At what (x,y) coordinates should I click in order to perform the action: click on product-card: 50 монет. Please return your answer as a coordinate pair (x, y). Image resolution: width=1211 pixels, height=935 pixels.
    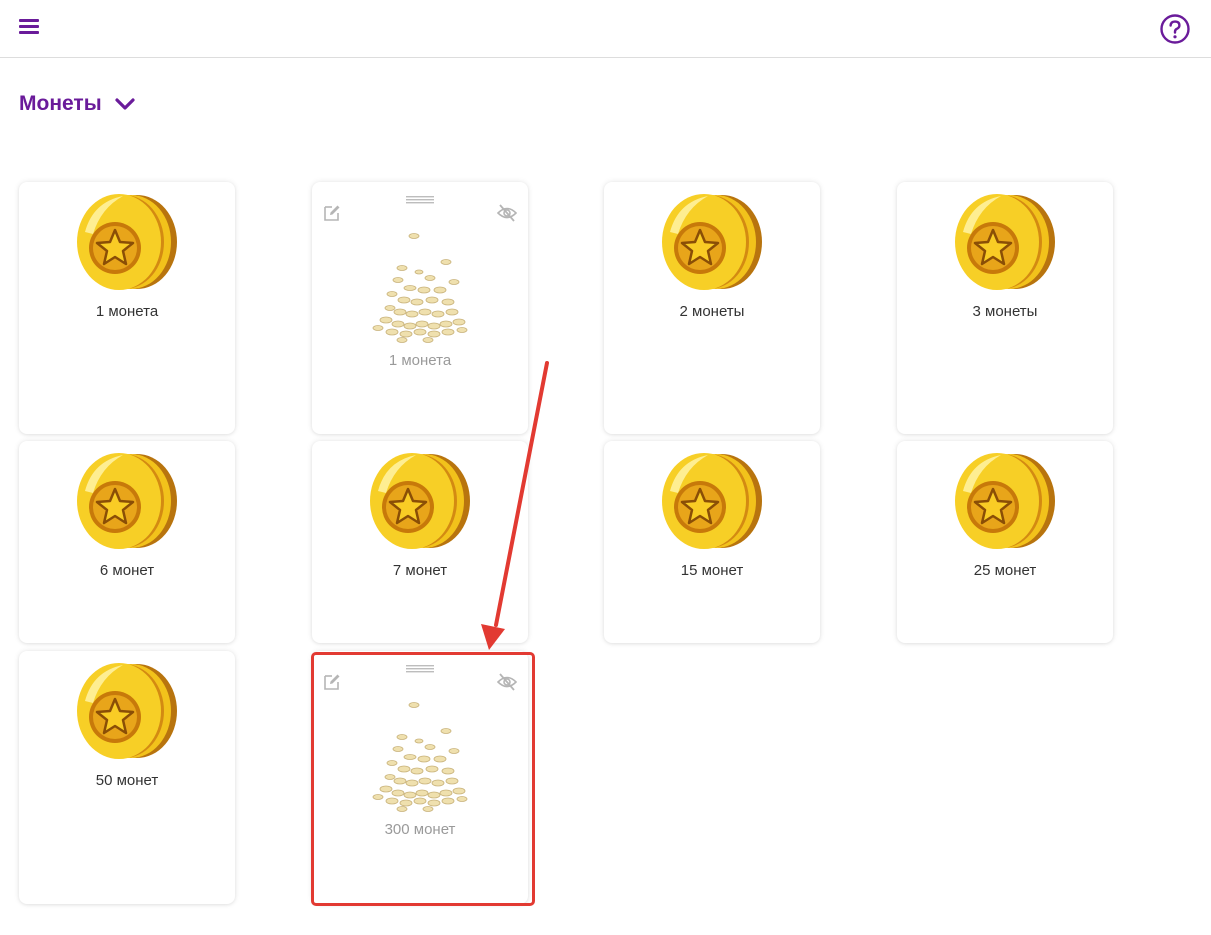
    Looking at the image, I should click on (127, 777).